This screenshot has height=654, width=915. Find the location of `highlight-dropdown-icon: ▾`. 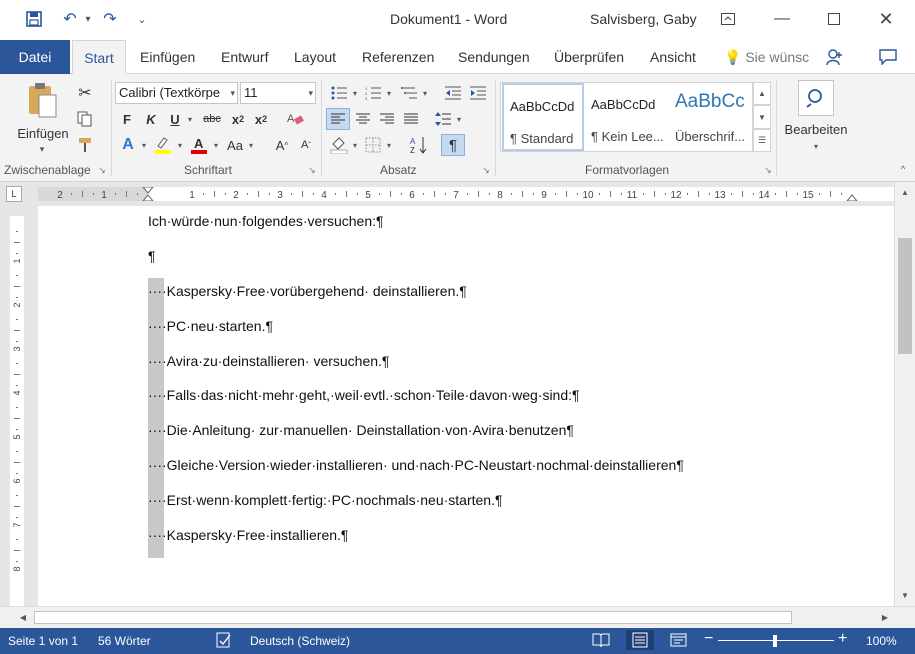

highlight-dropdown-icon: ▾ is located at coordinates (180, 145).